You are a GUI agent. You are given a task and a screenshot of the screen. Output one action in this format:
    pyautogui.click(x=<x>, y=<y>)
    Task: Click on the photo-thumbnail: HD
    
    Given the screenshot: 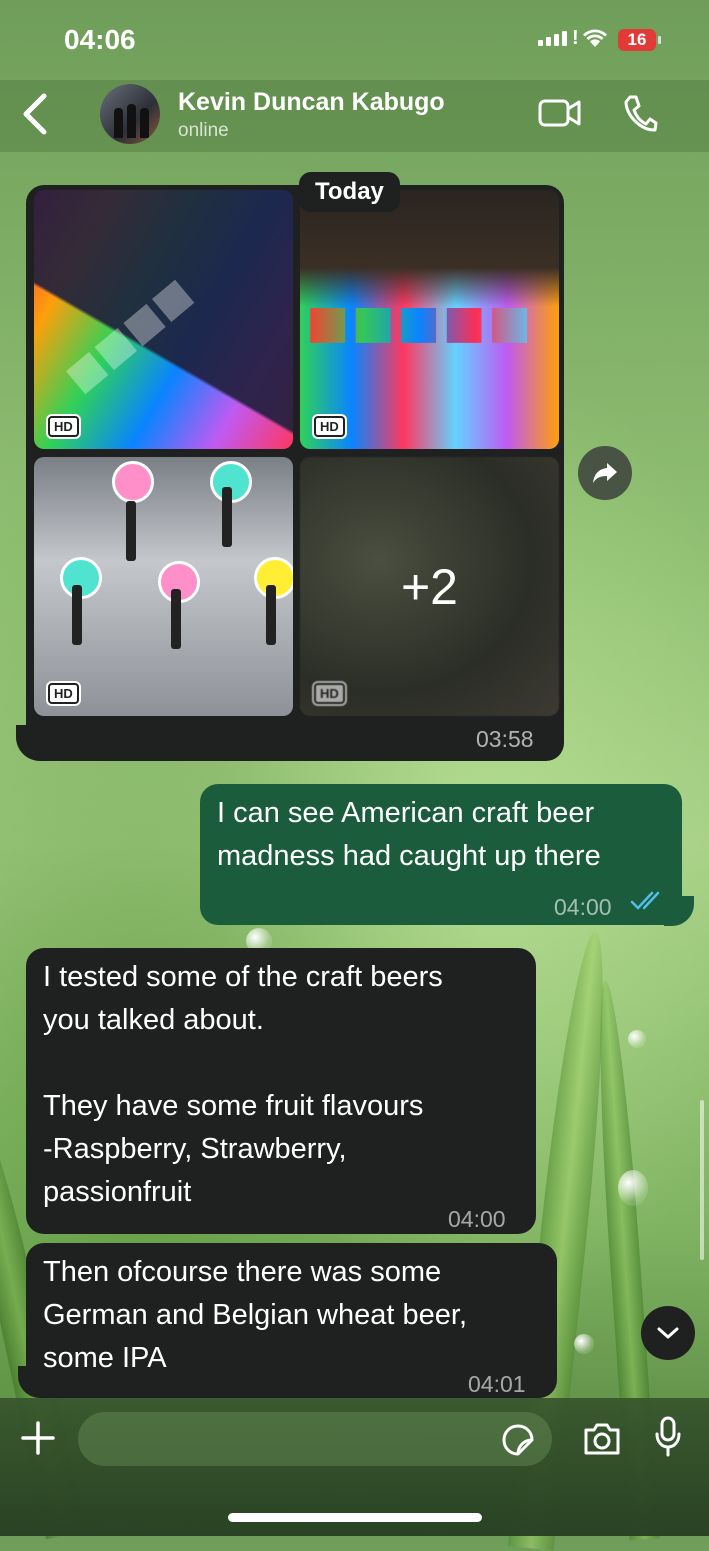 What is the action you would take?
    pyautogui.click(x=163, y=586)
    